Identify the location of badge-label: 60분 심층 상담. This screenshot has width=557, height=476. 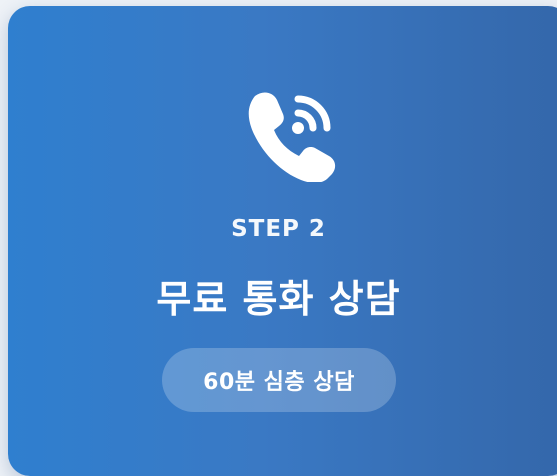
(279, 382).